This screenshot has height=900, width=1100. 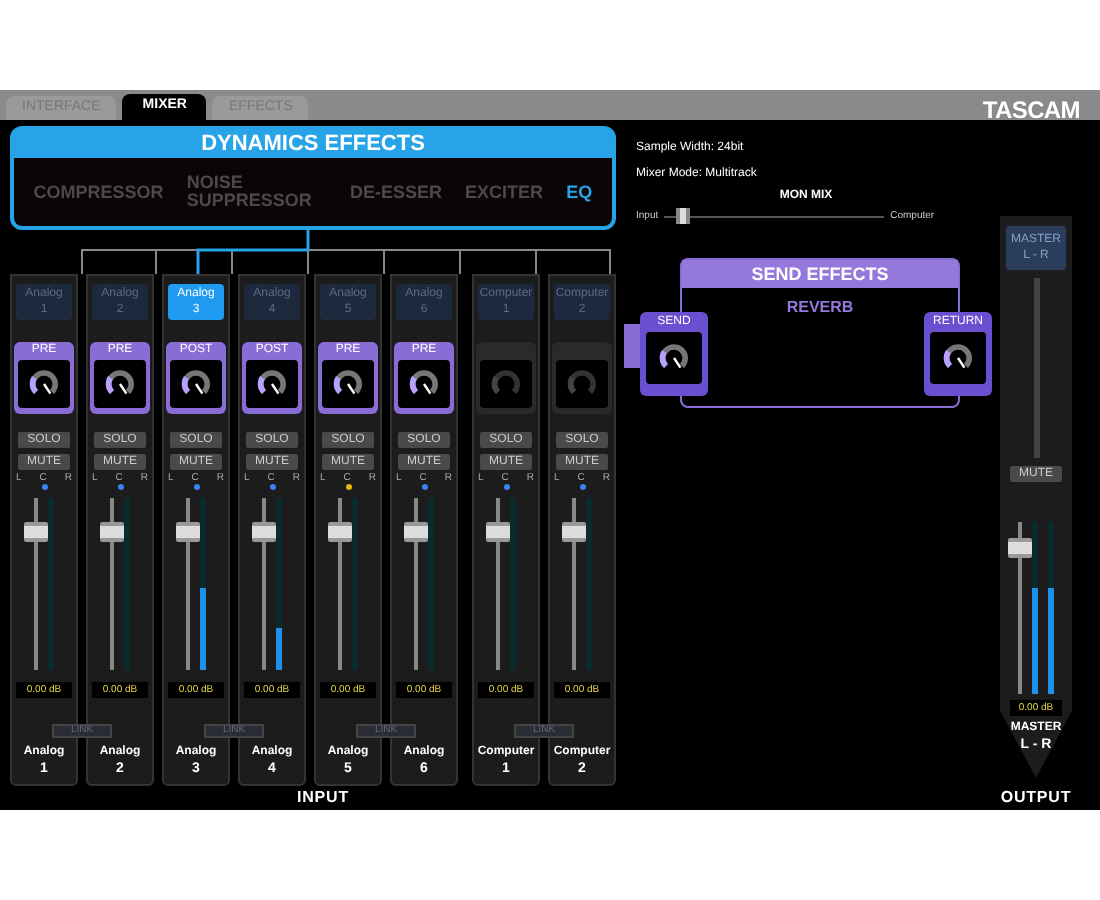 I want to click on effect-tab: COMPRESSOR, so click(x=98, y=192).